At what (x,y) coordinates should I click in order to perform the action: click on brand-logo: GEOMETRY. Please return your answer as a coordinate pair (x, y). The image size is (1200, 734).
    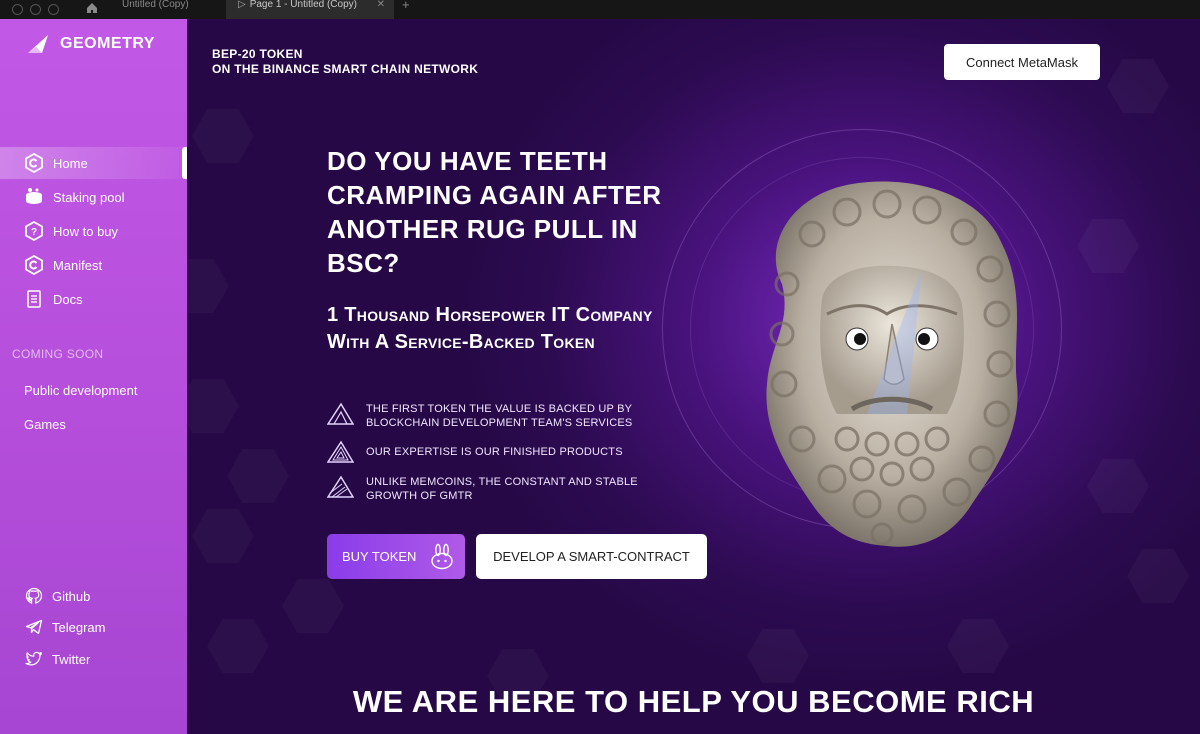
    Looking at the image, I should click on (90, 44).